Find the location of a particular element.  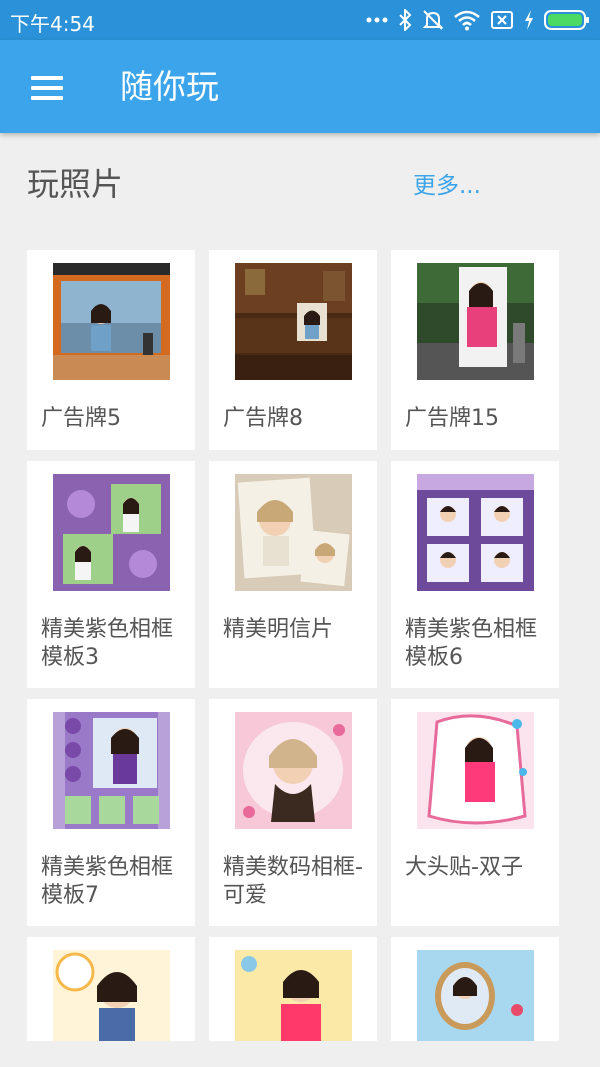

template-card: 精美紫色相框模板7 is located at coordinates (111, 812).